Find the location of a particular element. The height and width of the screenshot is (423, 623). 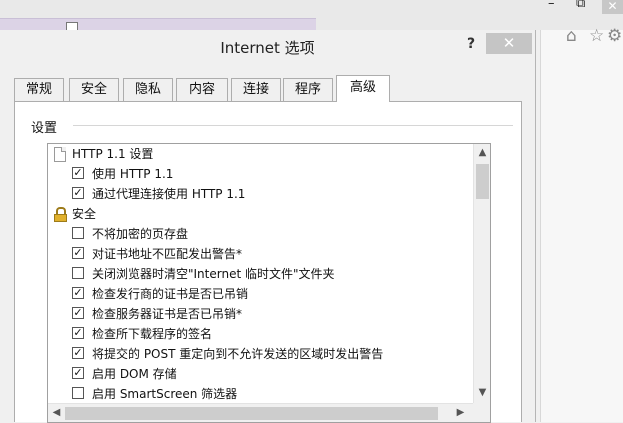

lock-icon is located at coordinates (60, 214).